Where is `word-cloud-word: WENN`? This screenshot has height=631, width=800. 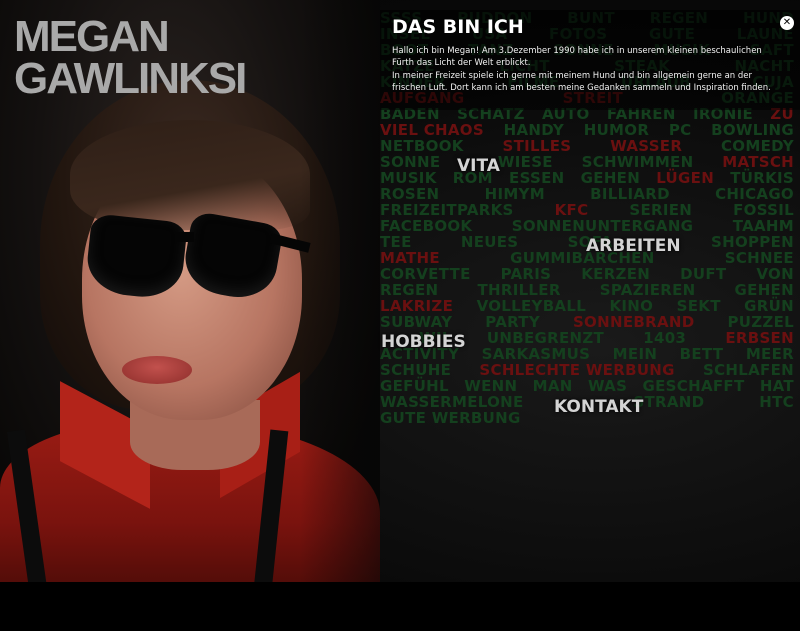
word-cloud-word: WENN is located at coordinates (491, 386).